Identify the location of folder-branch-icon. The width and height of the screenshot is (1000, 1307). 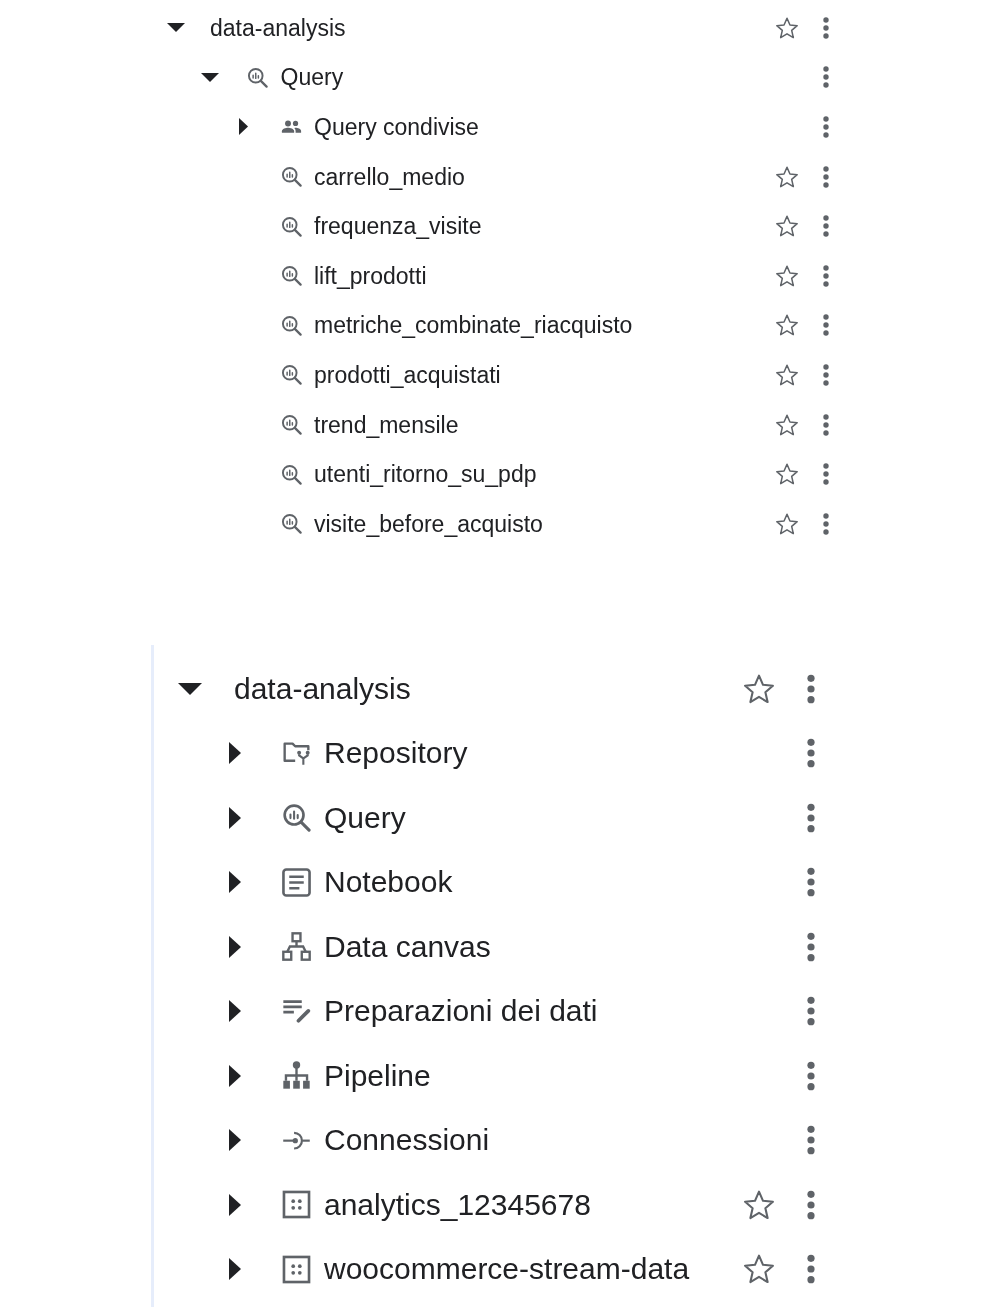
(296, 753).